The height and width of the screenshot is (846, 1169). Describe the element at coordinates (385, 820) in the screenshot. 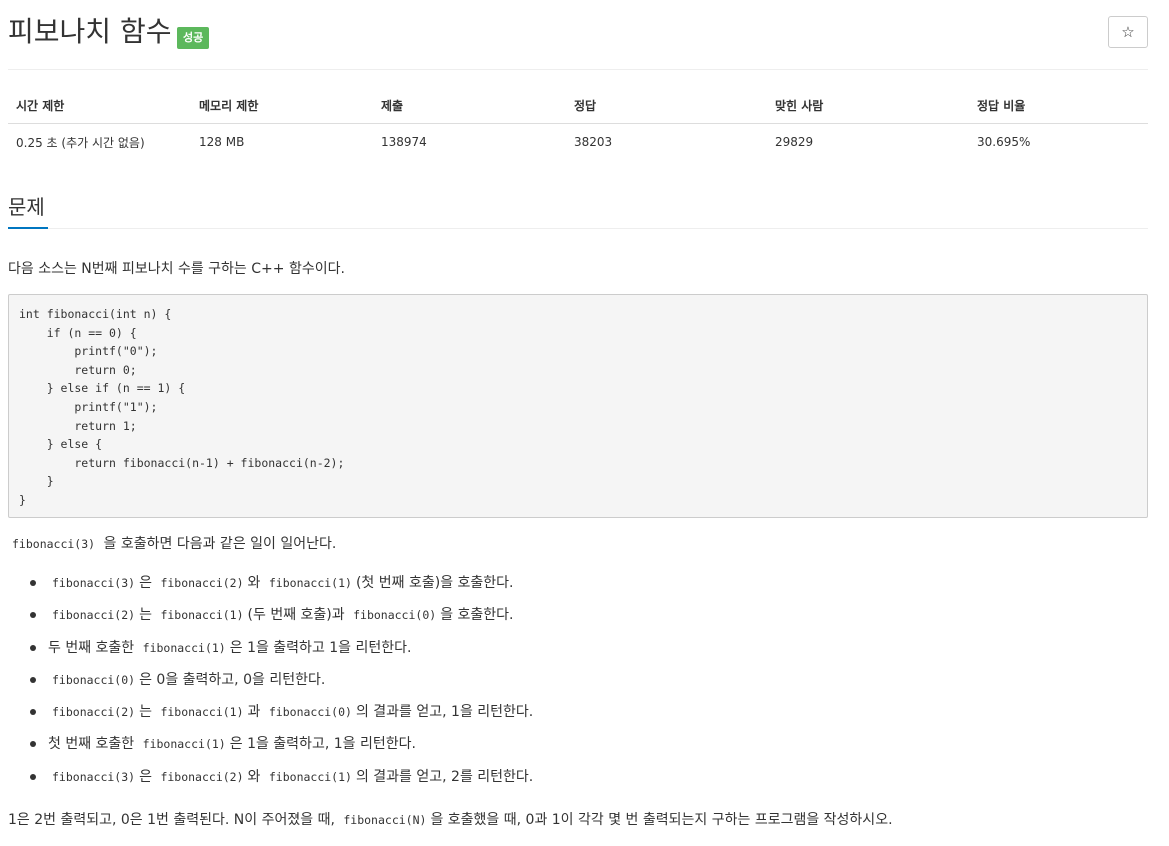

I see `inline-code: fibonacci(N)` at that location.